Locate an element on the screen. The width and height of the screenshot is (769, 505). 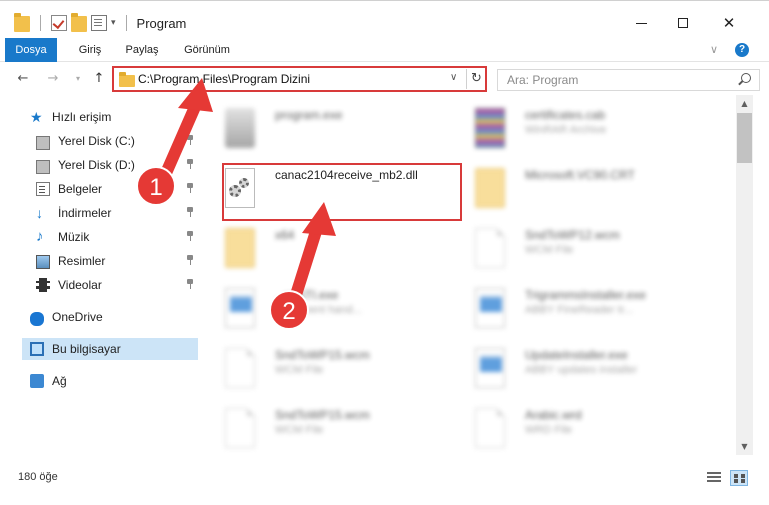
file-description: WinRAR Archive is located at coordinates (566, 130).